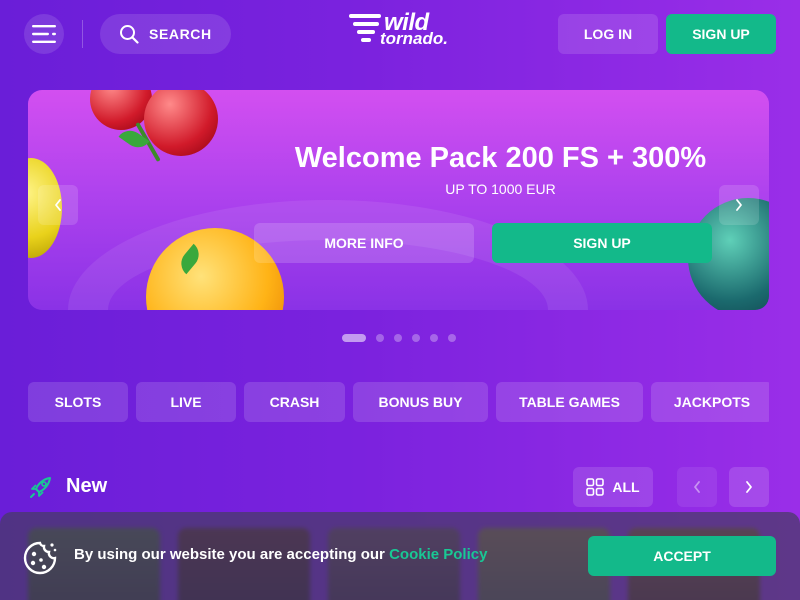 Image resolution: width=800 pixels, height=600 pixels. Describe the element at coordinates (438, 554) in the screenshot. I see `cookie-policy-link: Cookie Policy` at that location.